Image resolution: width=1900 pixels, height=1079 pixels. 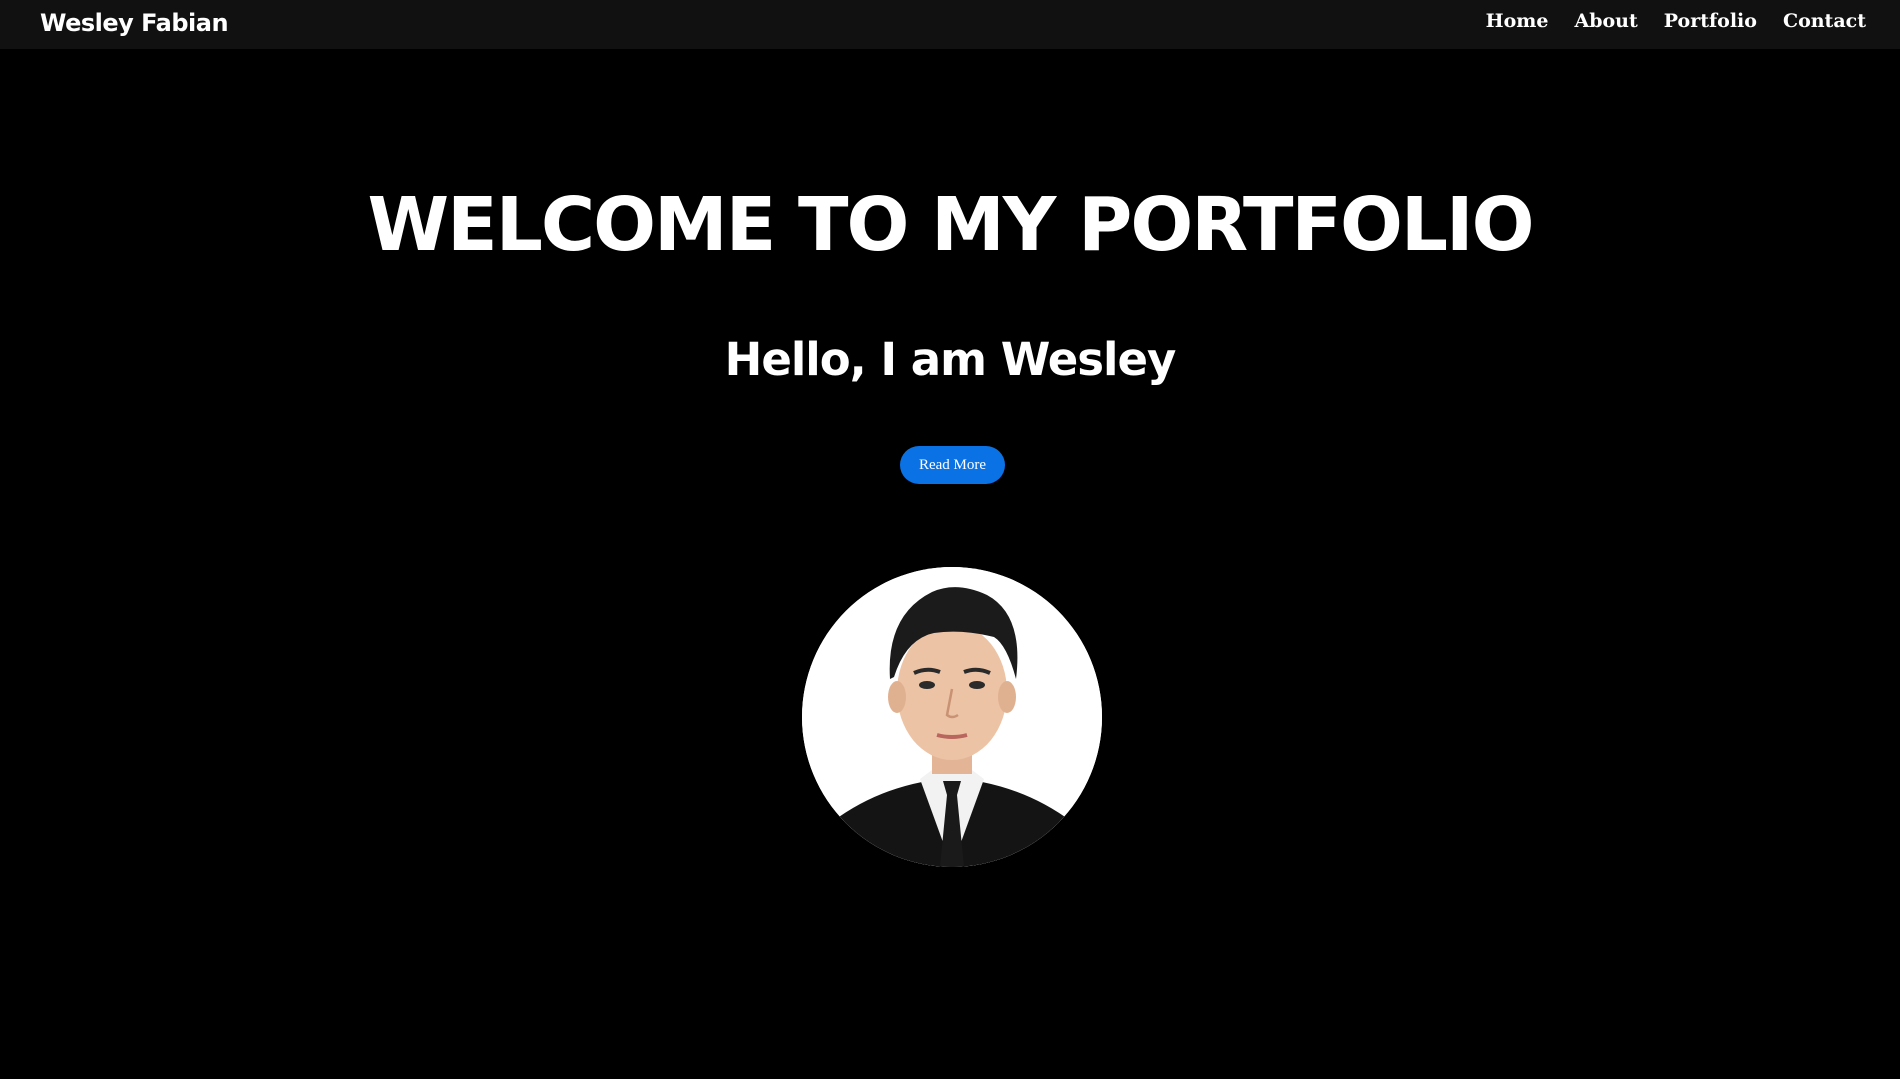 I want to click on profile-photo, so click(x=952, y=717).